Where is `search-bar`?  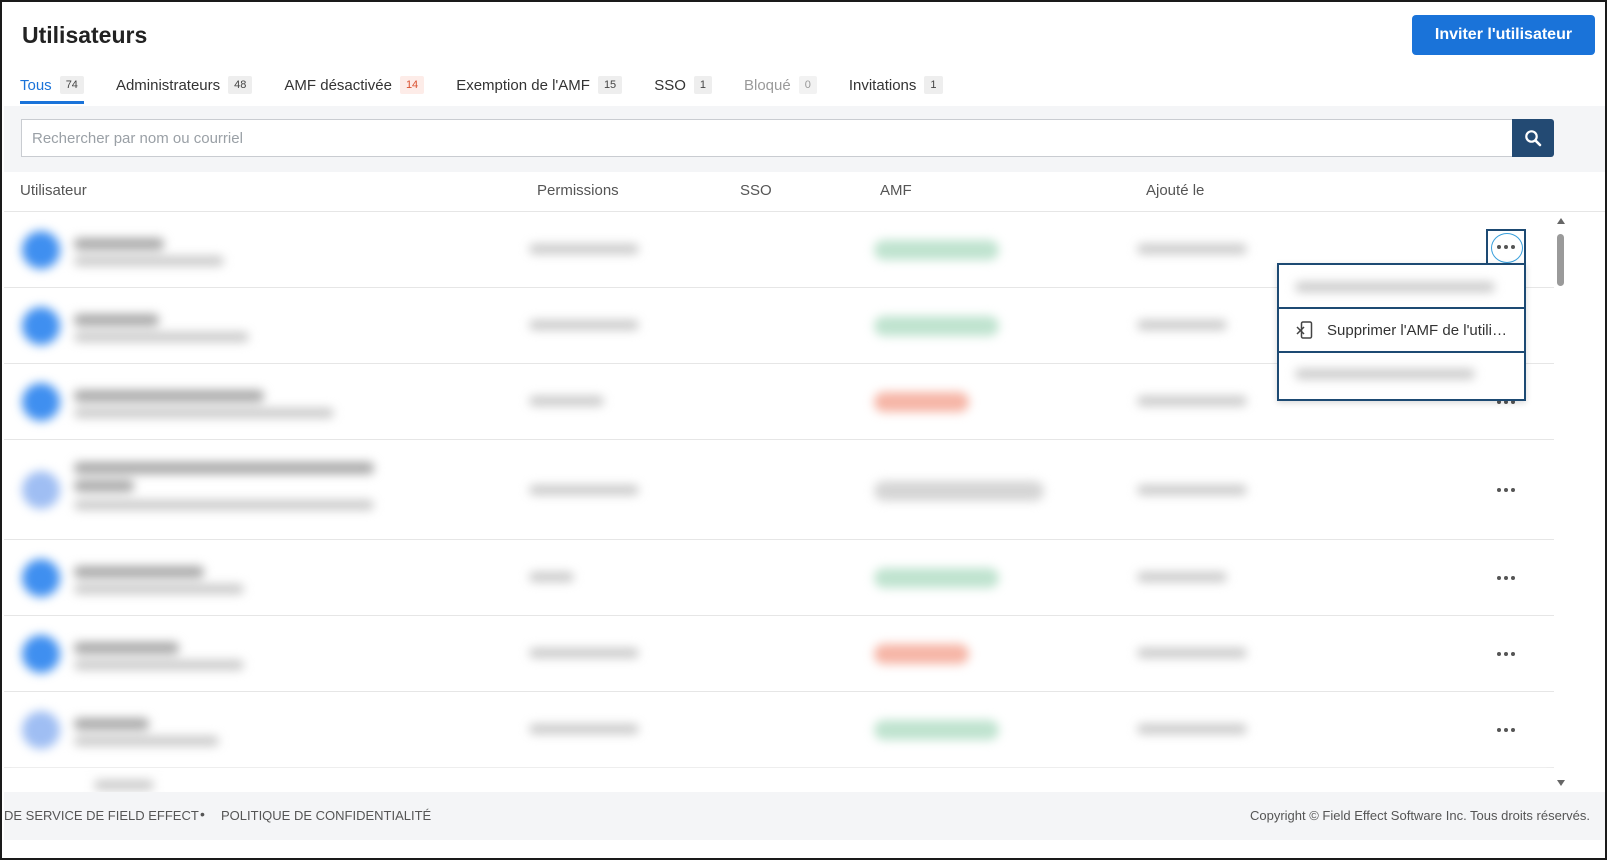
search-bar is located at coordinates (804, 139).